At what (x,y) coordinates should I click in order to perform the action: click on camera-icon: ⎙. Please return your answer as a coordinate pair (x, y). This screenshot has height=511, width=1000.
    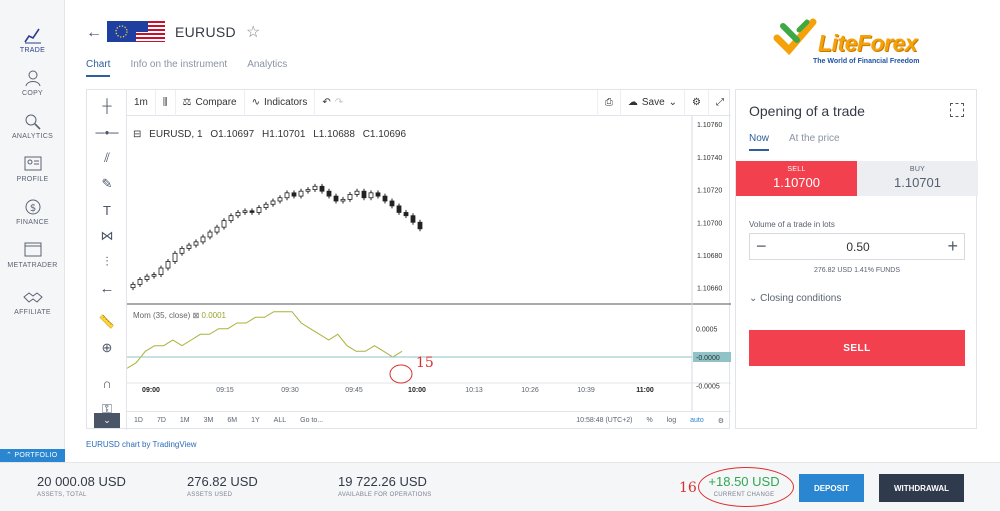
    Looking at the image, I should click on (608, 102).